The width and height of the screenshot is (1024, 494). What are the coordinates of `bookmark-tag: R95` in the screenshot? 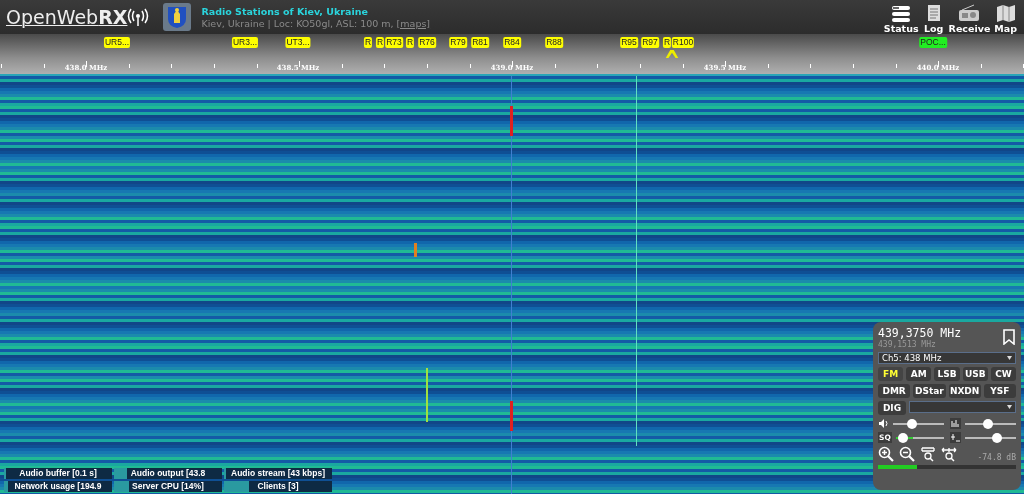 It's located at (629, 42).